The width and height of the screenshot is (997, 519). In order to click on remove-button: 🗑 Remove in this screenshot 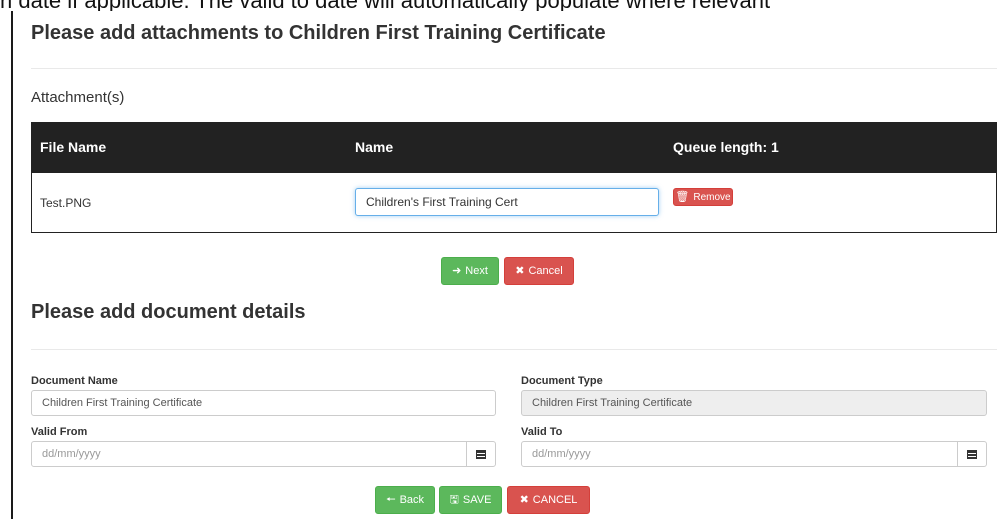, I will do `click(703, 197)`.